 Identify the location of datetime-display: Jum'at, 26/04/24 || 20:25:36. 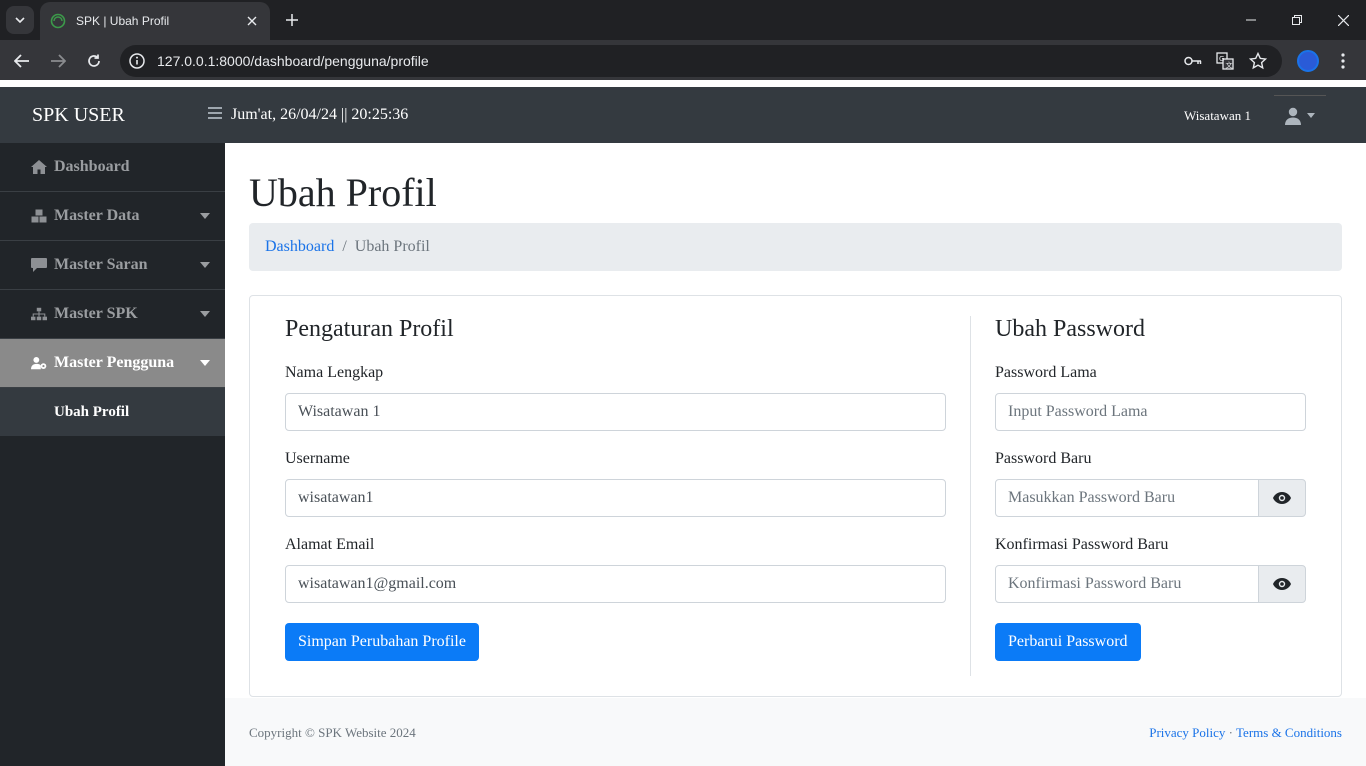
(320, 114).